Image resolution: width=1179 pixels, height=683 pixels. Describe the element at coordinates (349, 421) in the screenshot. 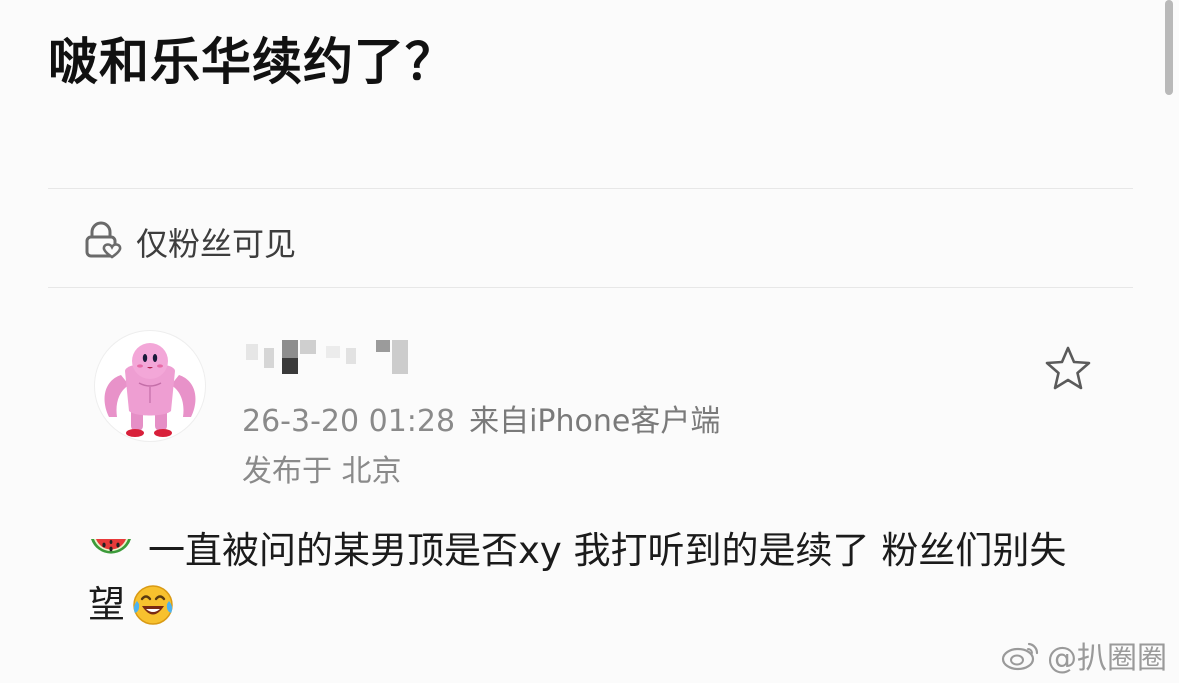

I see `timestamp: 26-3-20 01:28` at that location.